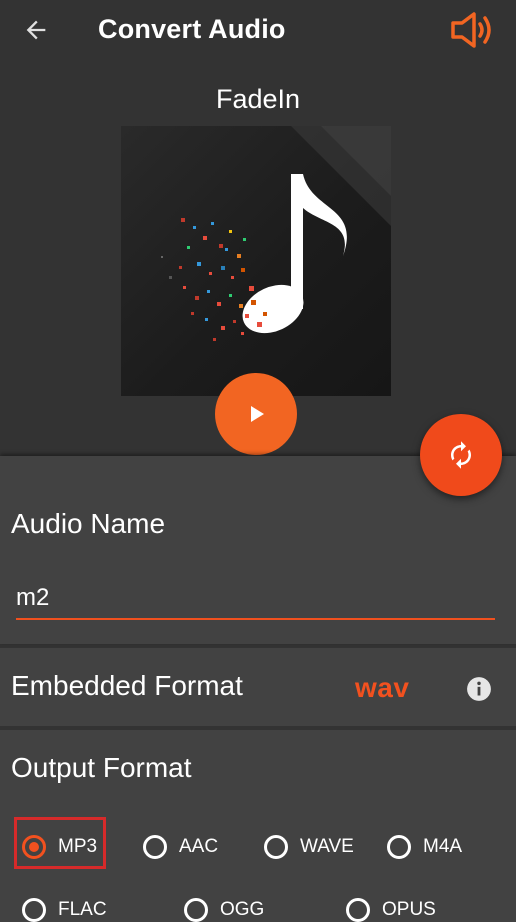 This screenshot has height=922, width=516. I want to click on app-bar: Convert Audio, so click(258, 31).